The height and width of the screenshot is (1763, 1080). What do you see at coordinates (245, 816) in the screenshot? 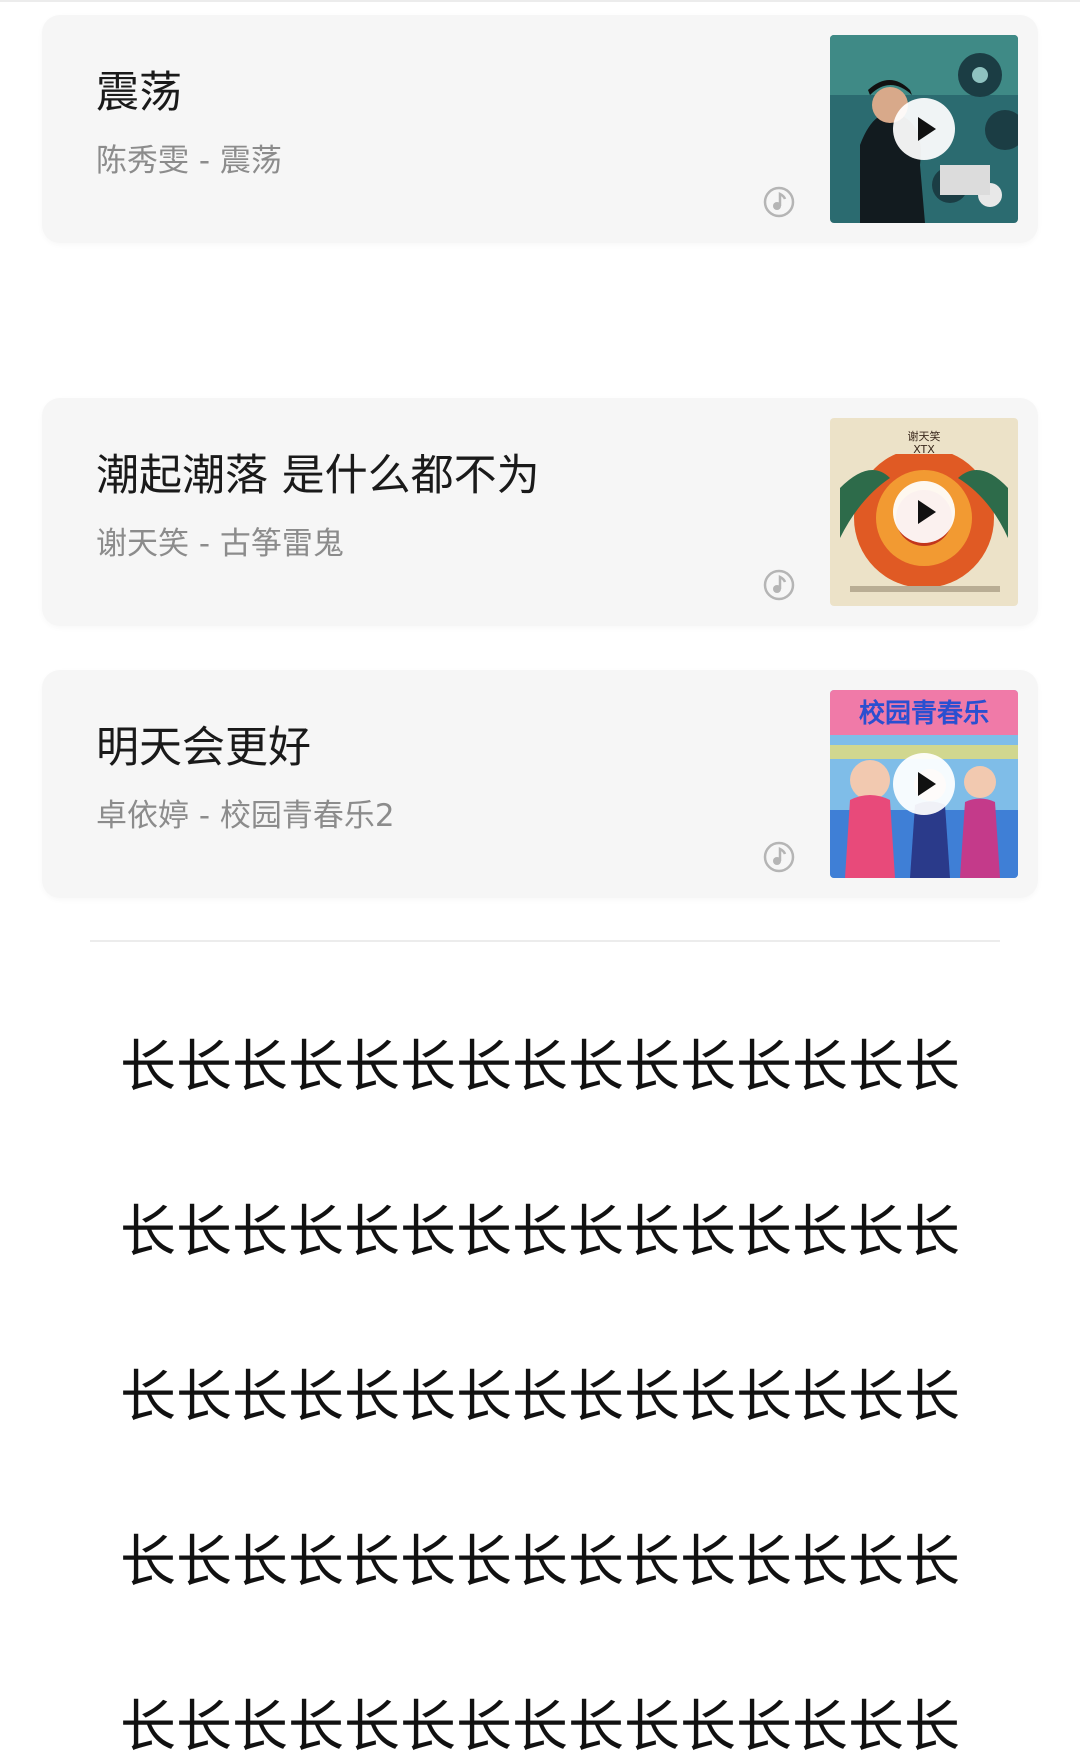
I see `song-subtitle: 卓依婷 - 校园青春乐2` at bounding box center [245, 816].